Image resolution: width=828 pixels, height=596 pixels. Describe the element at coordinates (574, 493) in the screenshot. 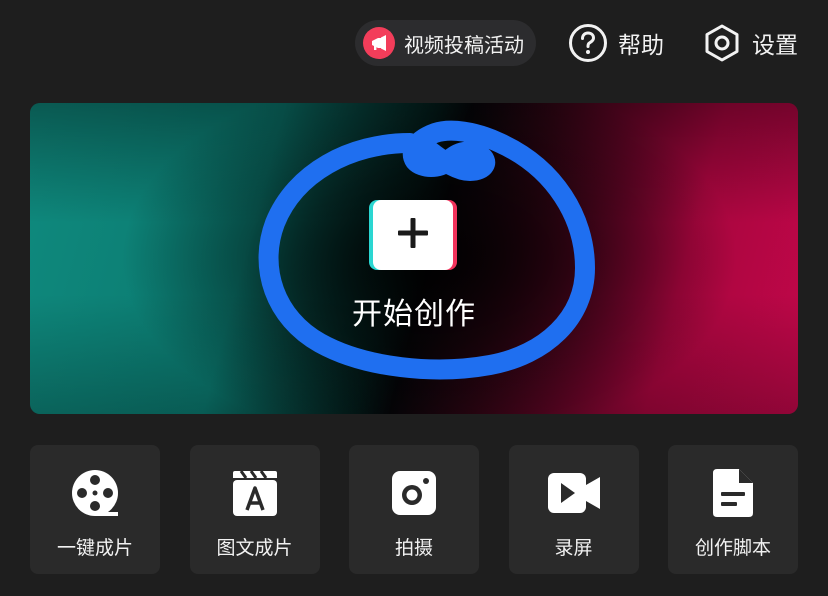

I see `video-camera-icon` at that location.